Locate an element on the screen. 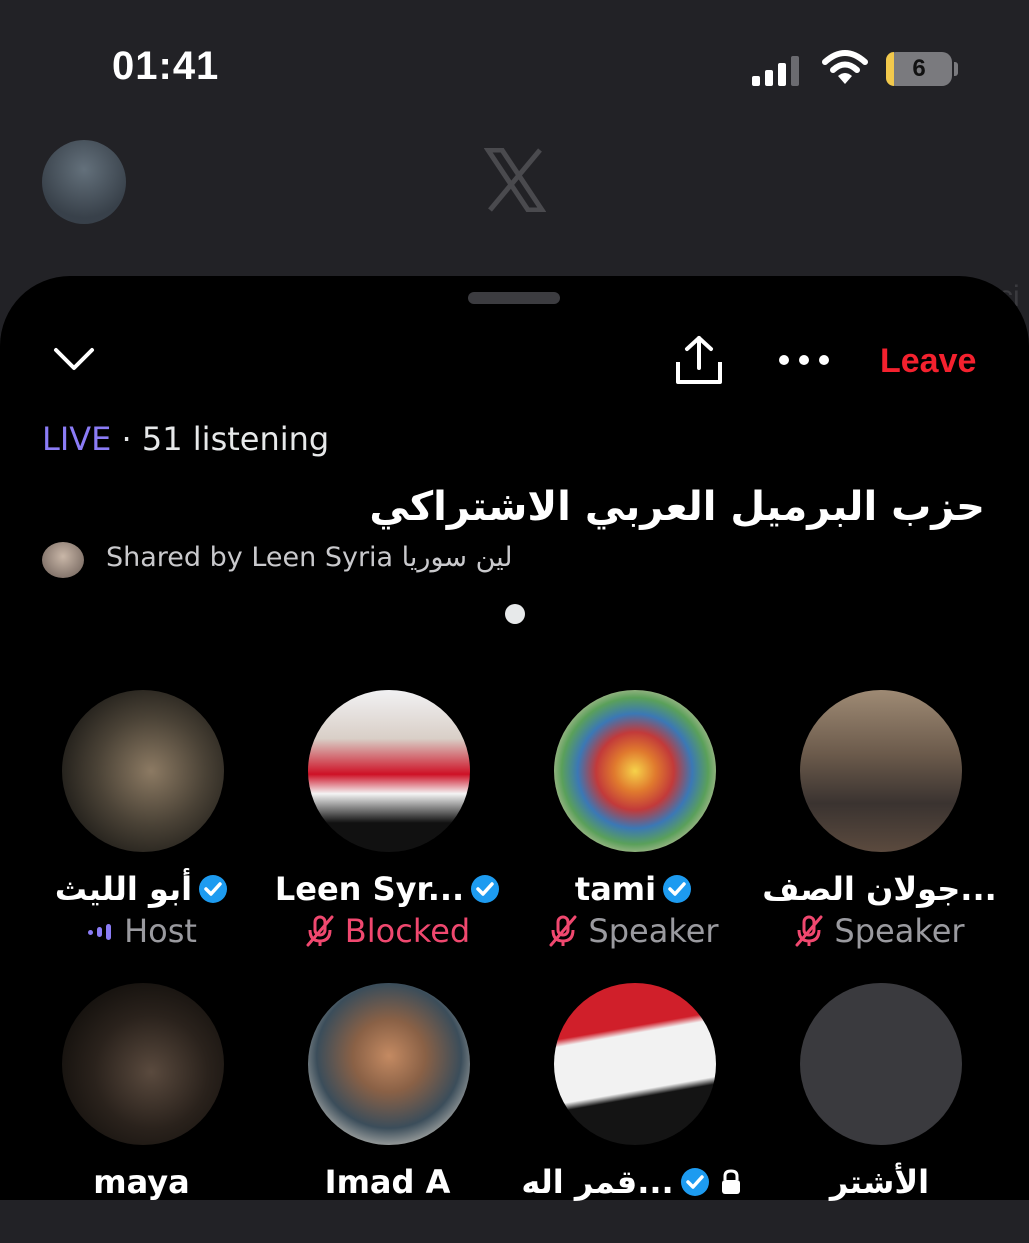  profile-avatar is located at coordinates (84, 182).